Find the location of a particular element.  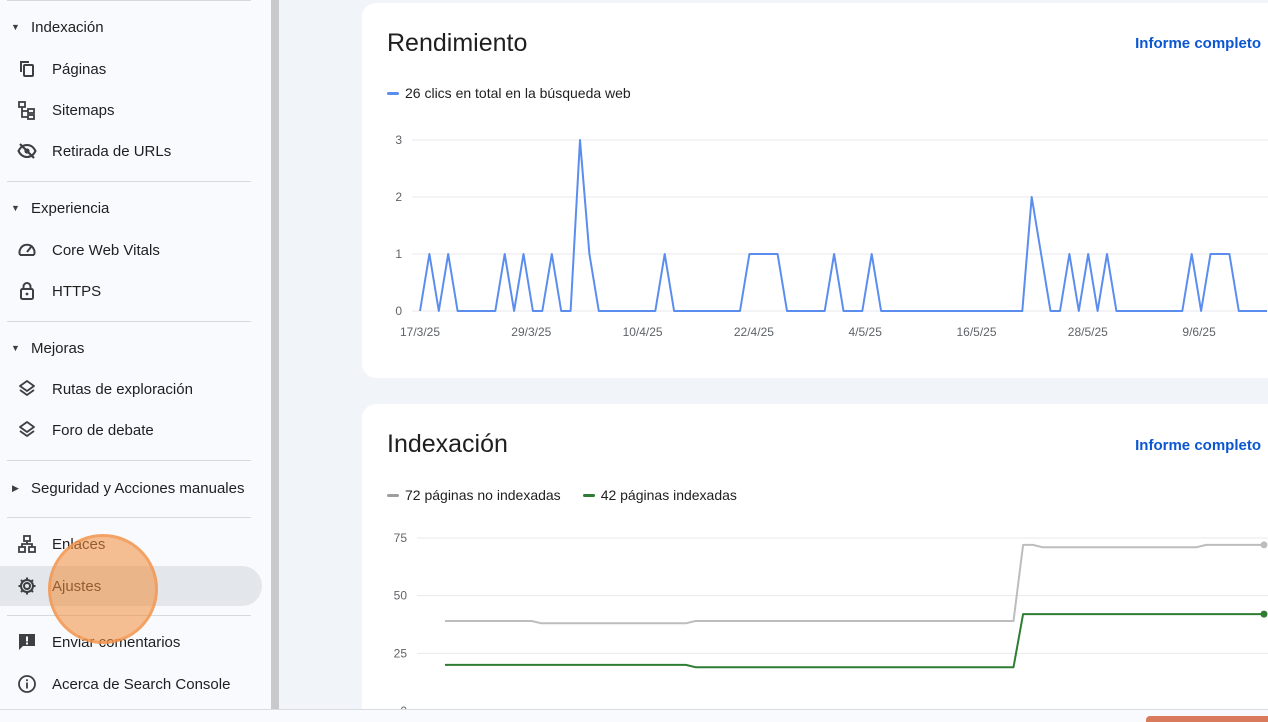

section-label: Indexación is located at coordinates (67, 27).